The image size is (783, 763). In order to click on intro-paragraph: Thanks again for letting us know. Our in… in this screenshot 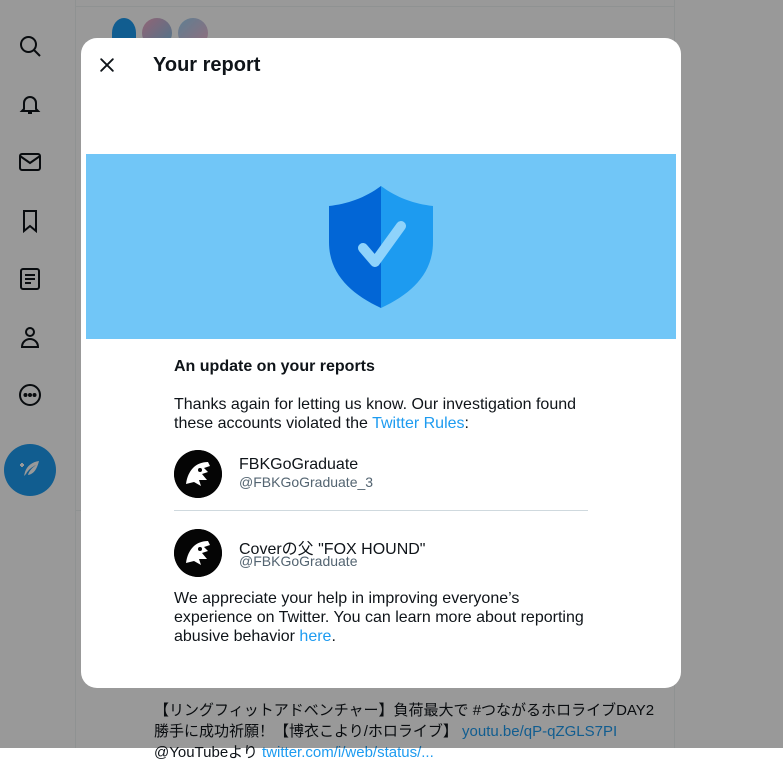, I will do `click(375, 414)`.